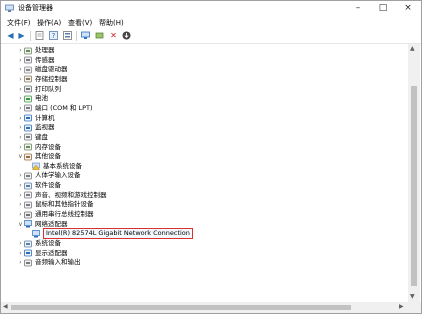 The height and width of the screenshot is (314, 422). What do you see at coordinates (32, 137) in the screenshot?
I see `tree-item: › 键盘` at bounding box center [32, 137].